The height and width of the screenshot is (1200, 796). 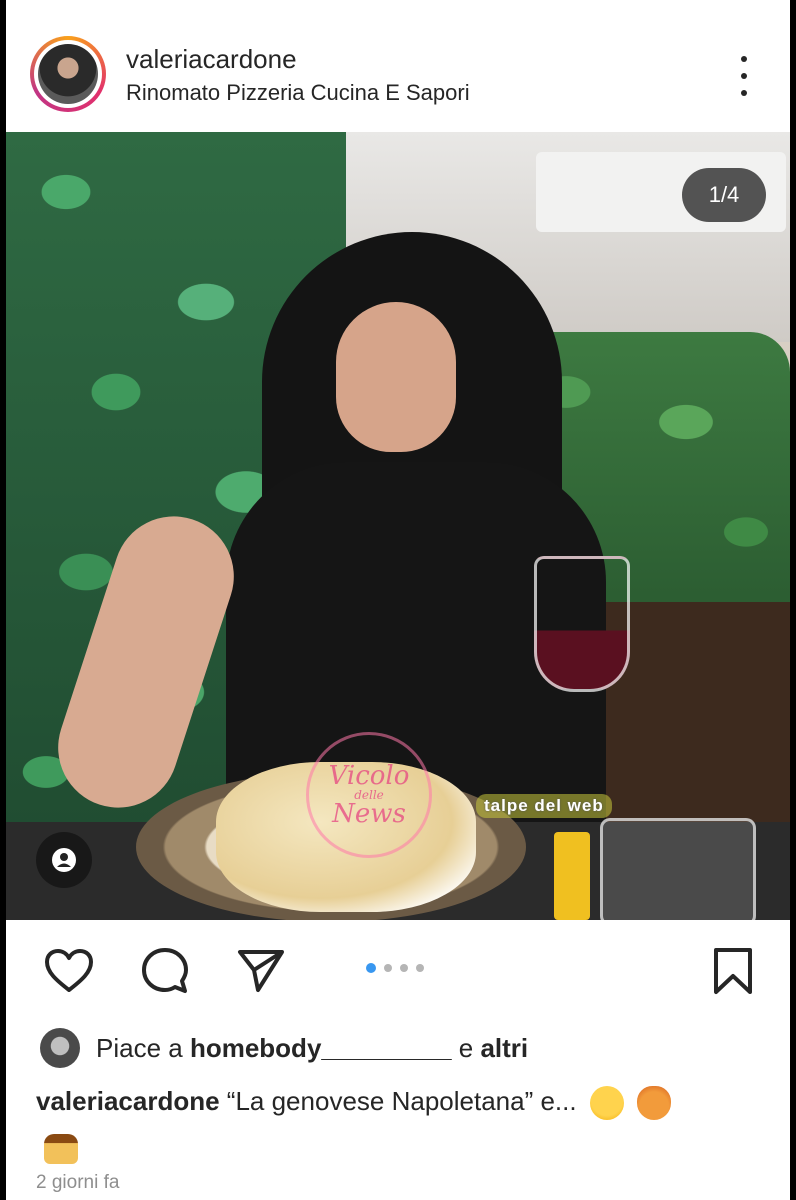 I want to click on likes-text: Piace a homebody_________ e altri, so click(x=312, y=1048).